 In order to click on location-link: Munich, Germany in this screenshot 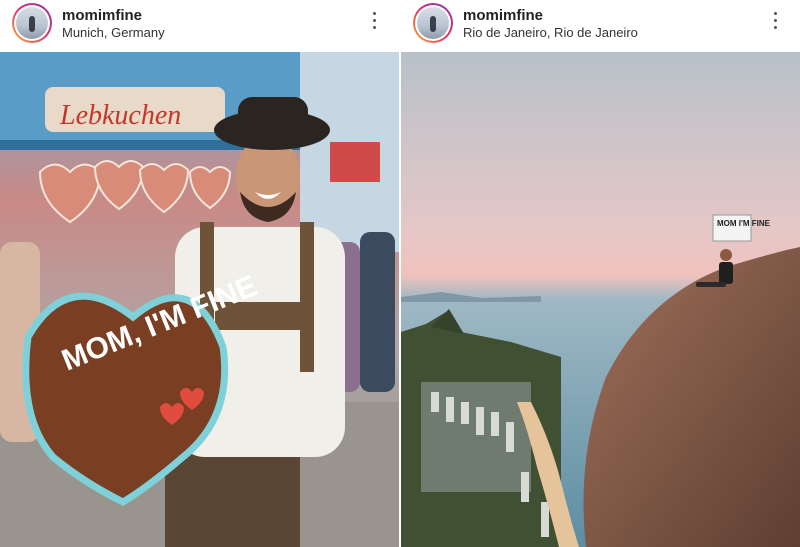, I will do `click(113, 32)`.